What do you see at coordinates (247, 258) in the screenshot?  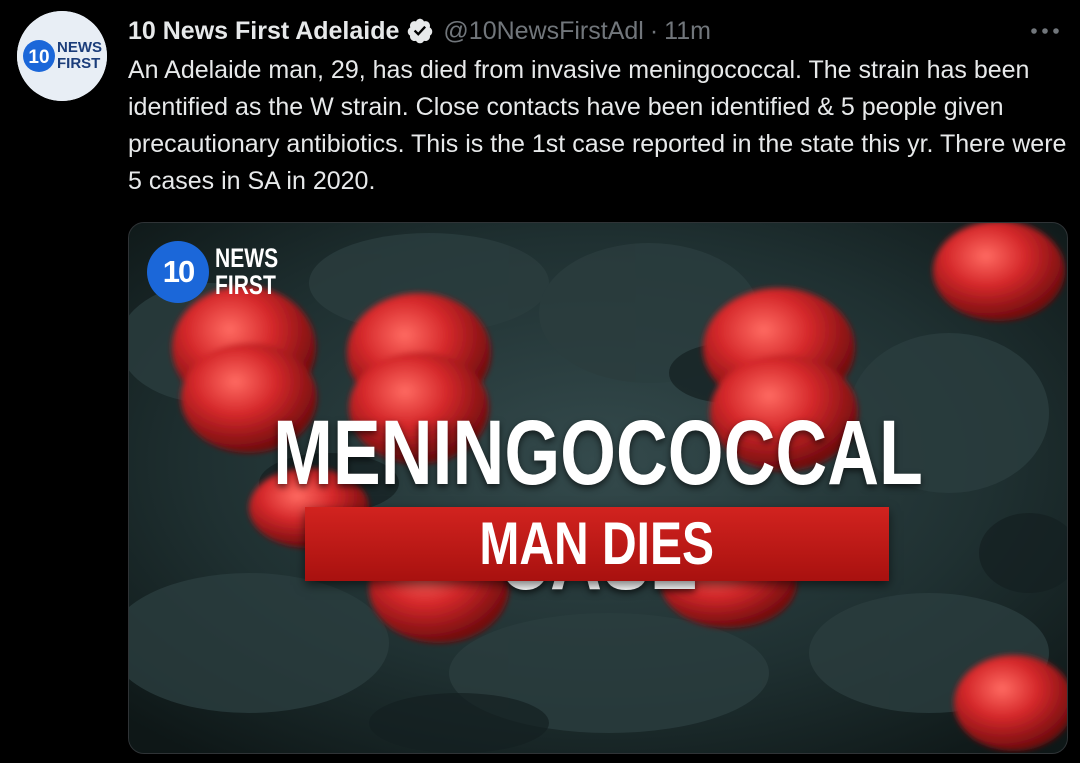 I see `media-logo-line1: NEWS` at bounding box center [247, 258].